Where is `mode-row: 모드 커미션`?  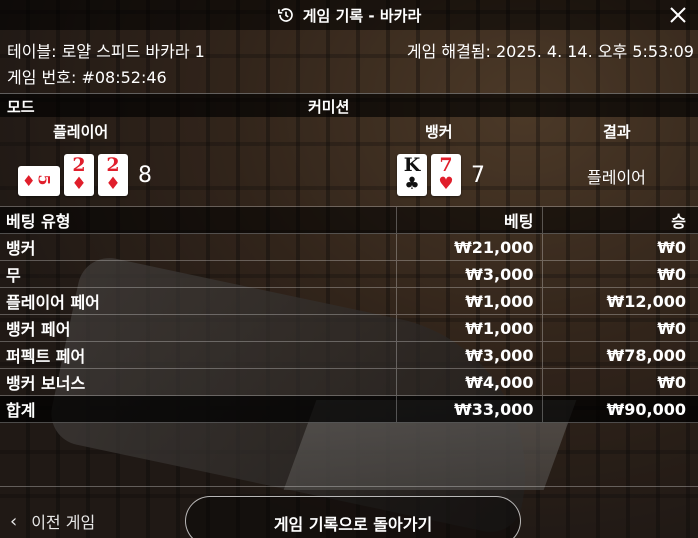 mode-row: 모드 커미션 is located at coordinates (349, 105).